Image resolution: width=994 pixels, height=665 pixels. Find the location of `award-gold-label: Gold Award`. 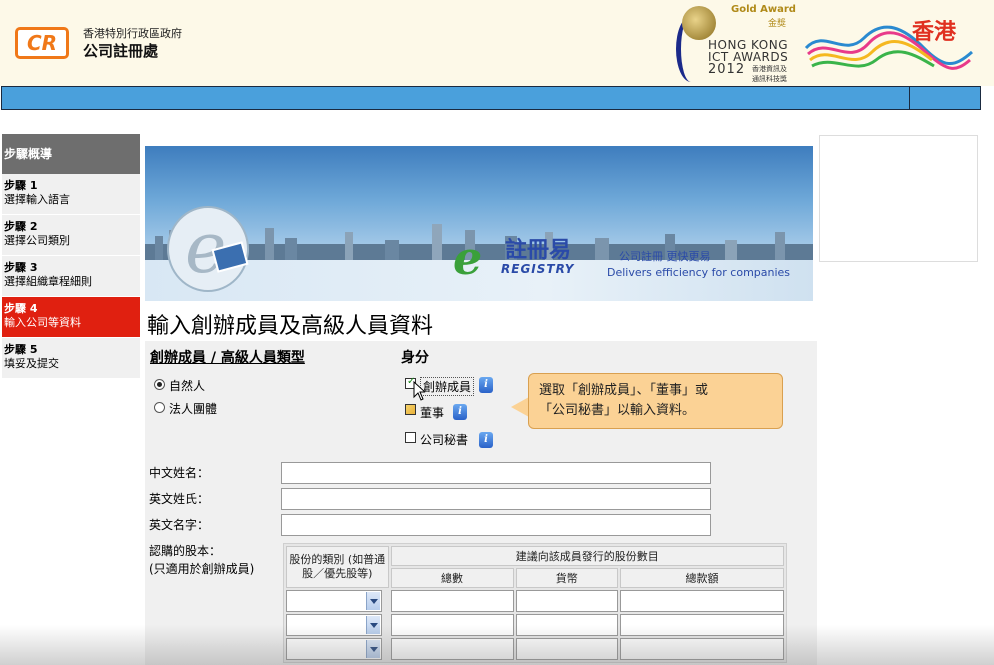

award-gold-label: Gold Award is located at coordinates (763, 9).